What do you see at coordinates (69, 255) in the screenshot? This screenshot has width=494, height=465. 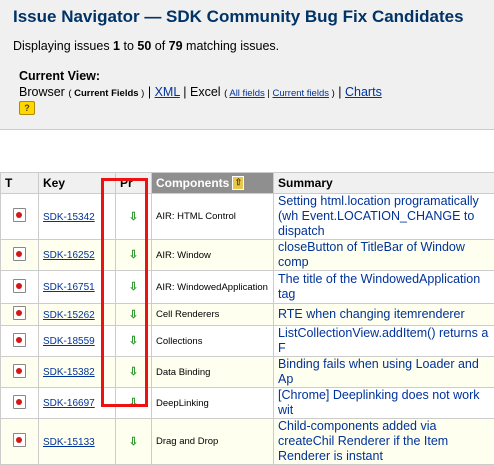 I see `issue-key-link: SDK-16252` at bounding box center [69, 255].